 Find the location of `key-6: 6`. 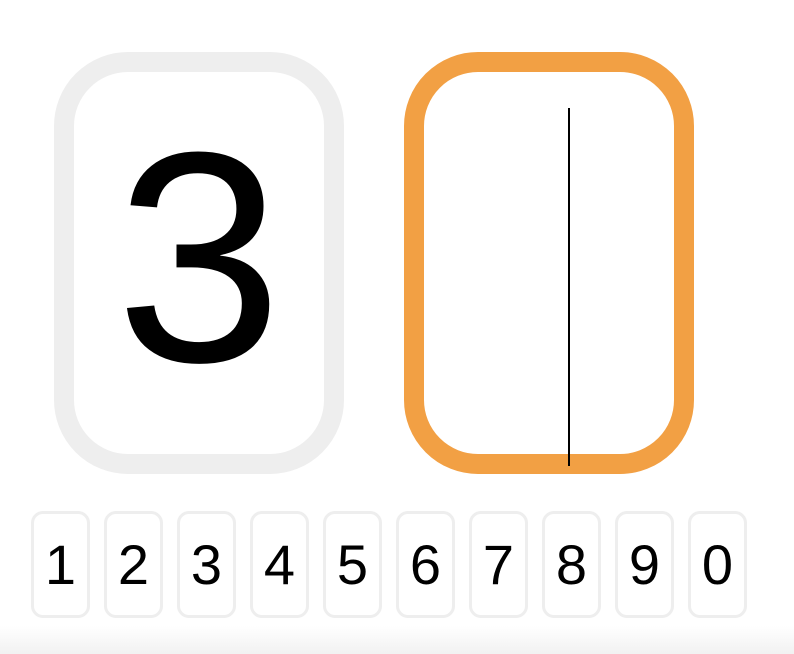

key-6: 6 is located at coordinates (425, 564).